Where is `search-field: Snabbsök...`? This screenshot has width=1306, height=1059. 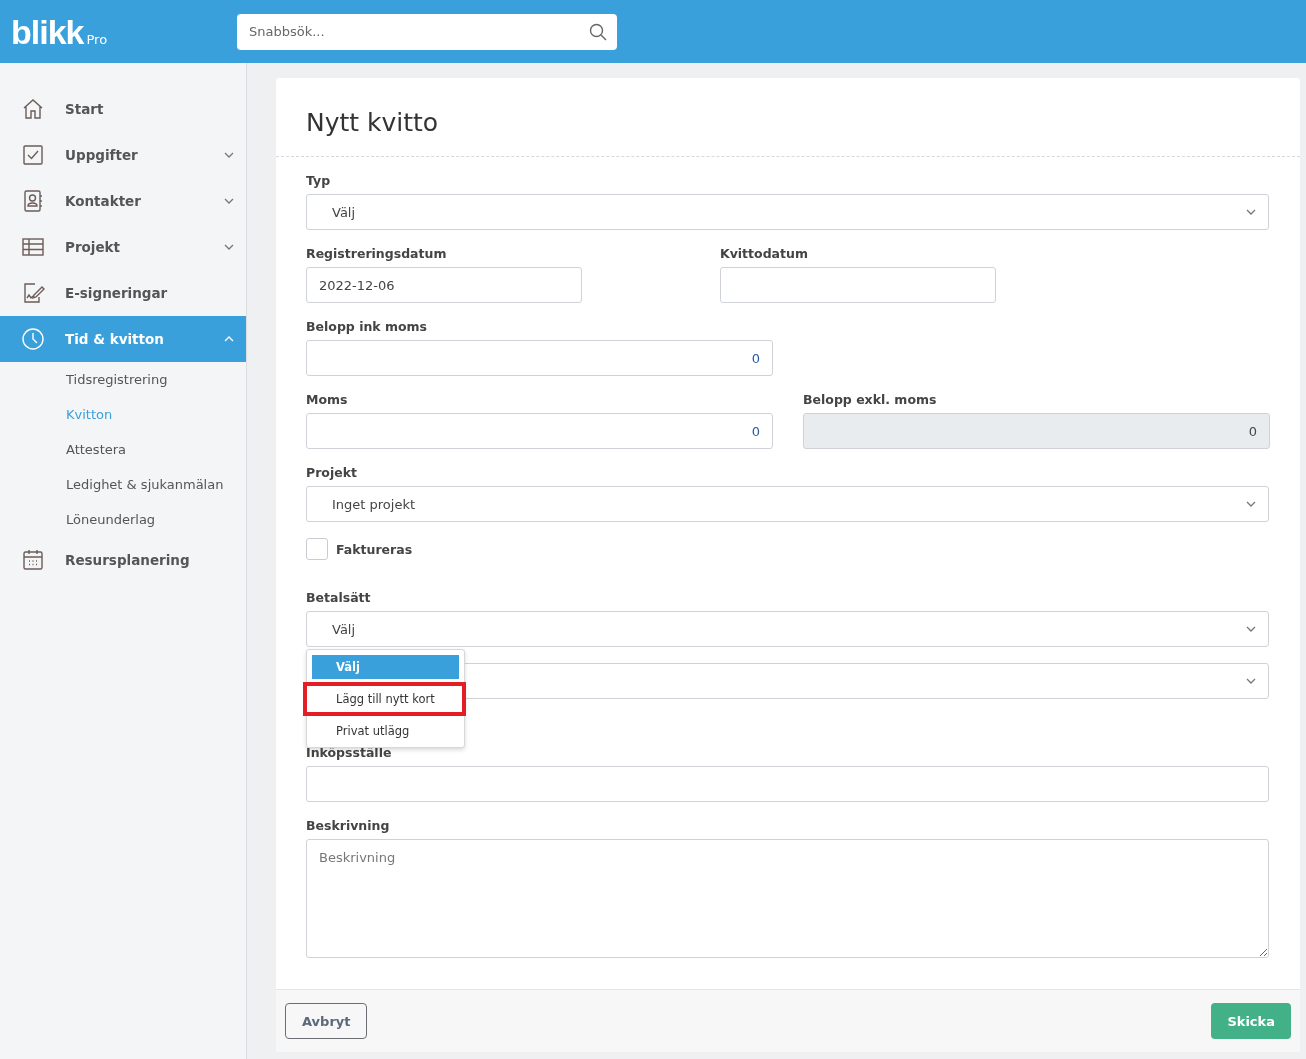 search-field: Snabbsök... is located at coordinates (427, 31).